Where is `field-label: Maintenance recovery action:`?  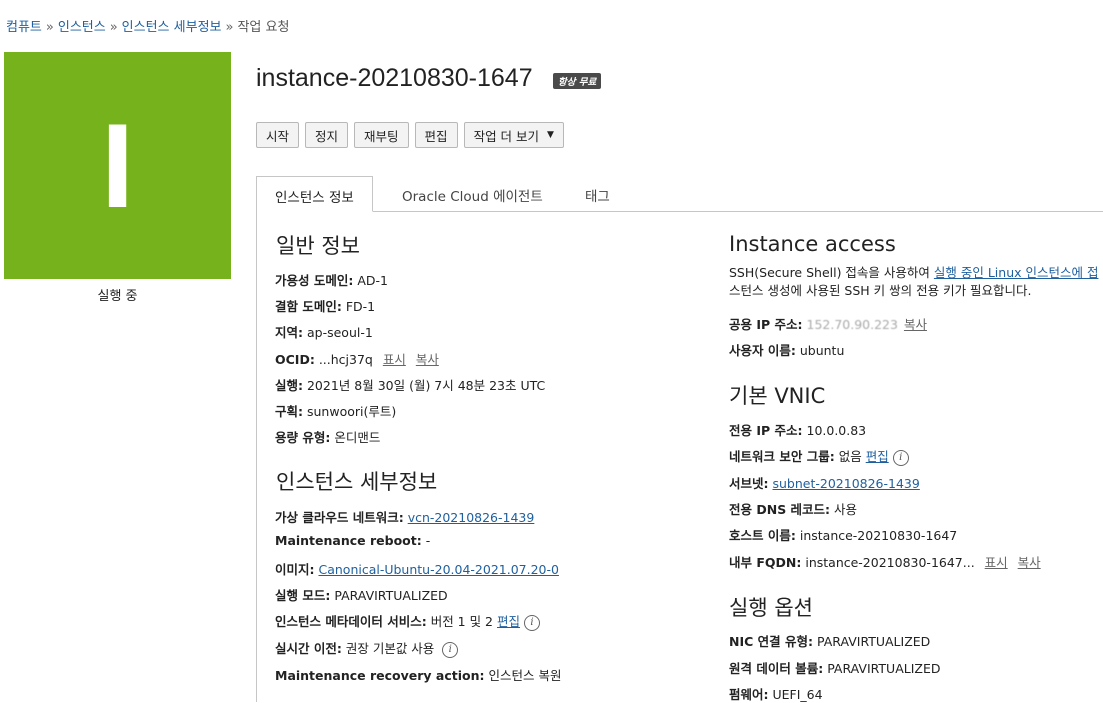
field-label: Maintenance recovery action: is located at coordinates (380, 675).